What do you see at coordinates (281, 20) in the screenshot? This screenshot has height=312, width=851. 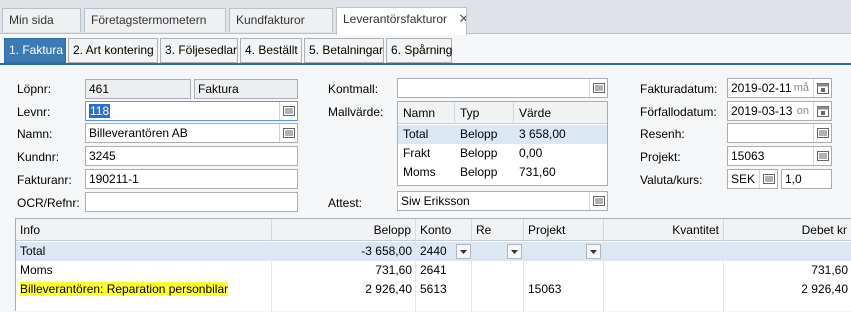 I see `tab-kundfakturor: Kundfakturor` at bounding box center [281, 20].